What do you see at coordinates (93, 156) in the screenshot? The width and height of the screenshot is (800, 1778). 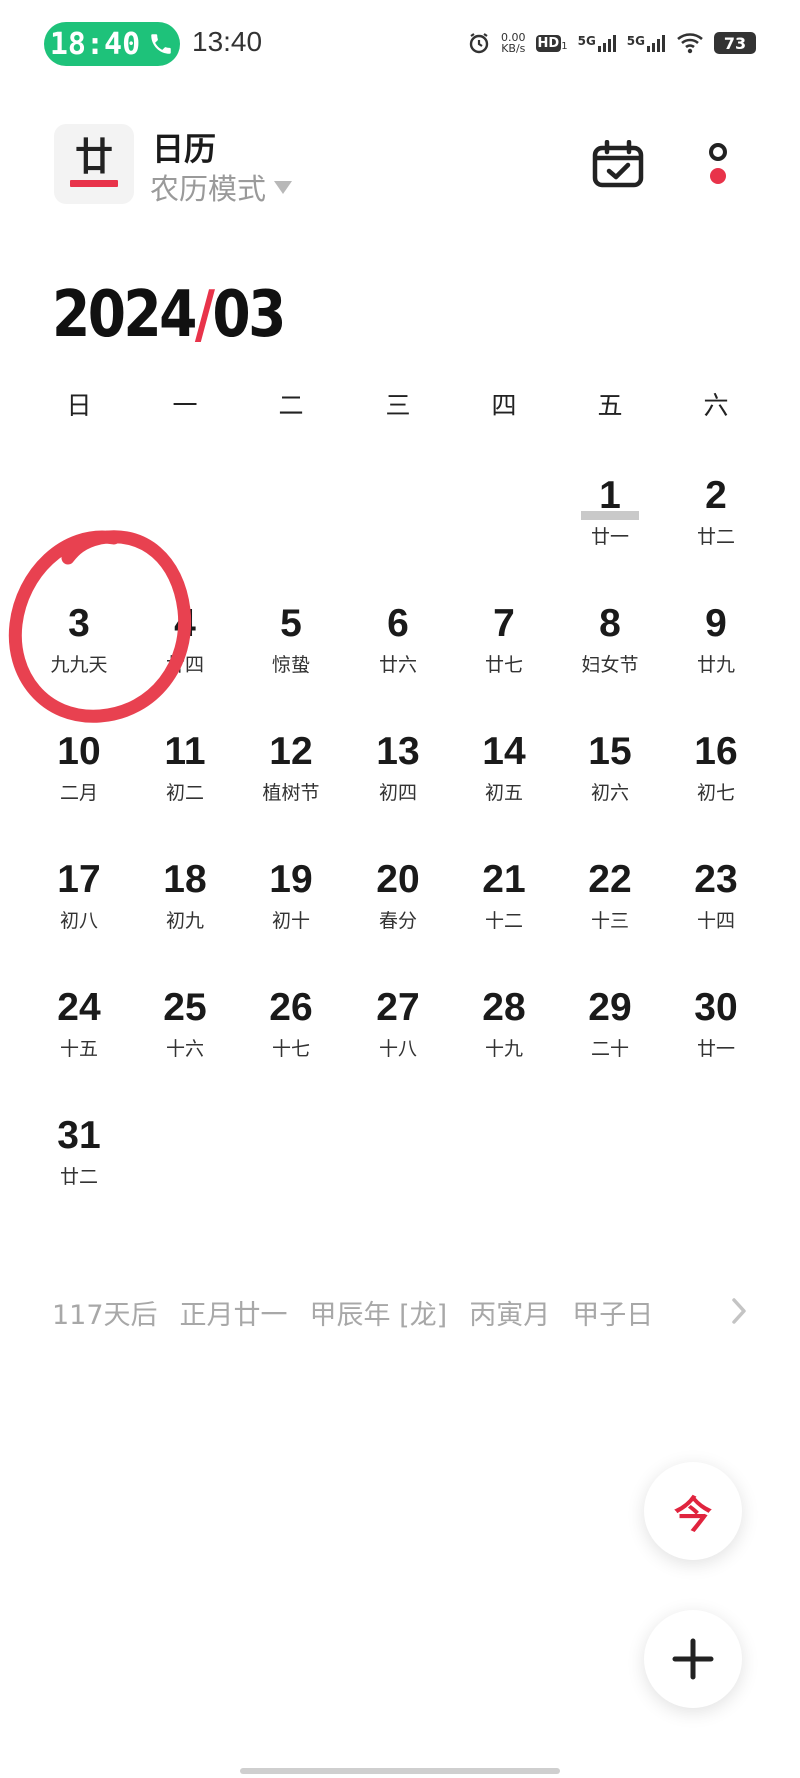 I see `app-logo-glyph: 廿` at bounding box center [93, 156].